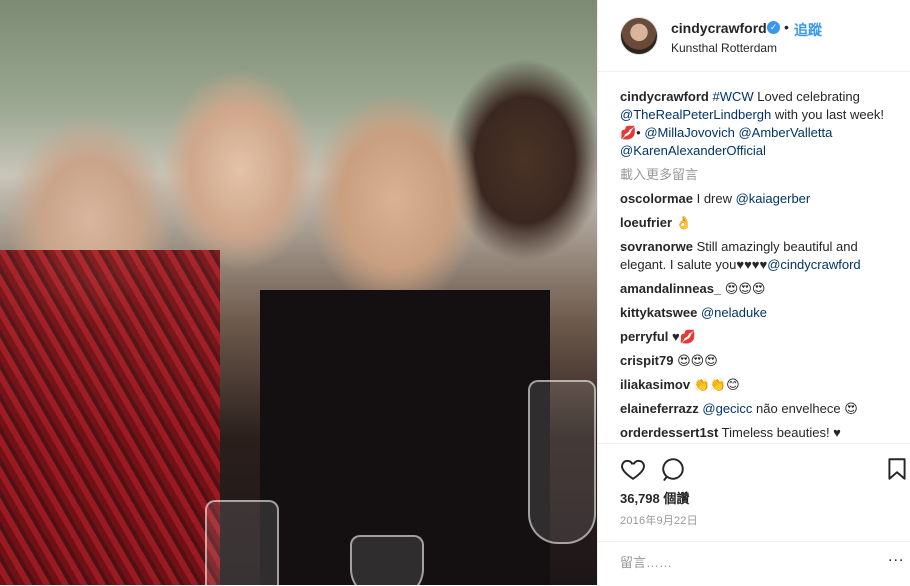  What do you see at coordinates (387, 560) in the screenshot?
I see `photo-detail-water-glass` at bounding box center [387, 560].